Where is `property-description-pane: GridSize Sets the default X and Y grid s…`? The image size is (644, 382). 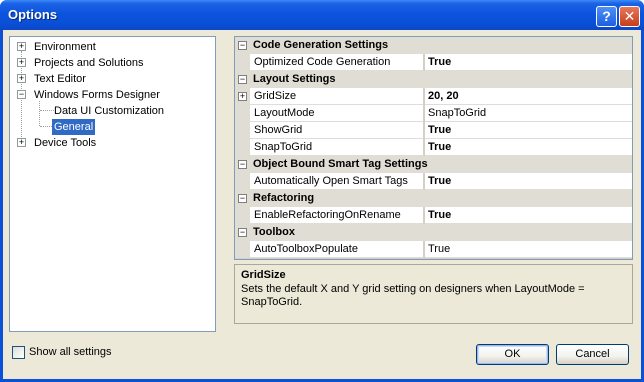 property-description-pane: GridSize Sets the default X and Y grid s… is located at coordinates (433, 294).